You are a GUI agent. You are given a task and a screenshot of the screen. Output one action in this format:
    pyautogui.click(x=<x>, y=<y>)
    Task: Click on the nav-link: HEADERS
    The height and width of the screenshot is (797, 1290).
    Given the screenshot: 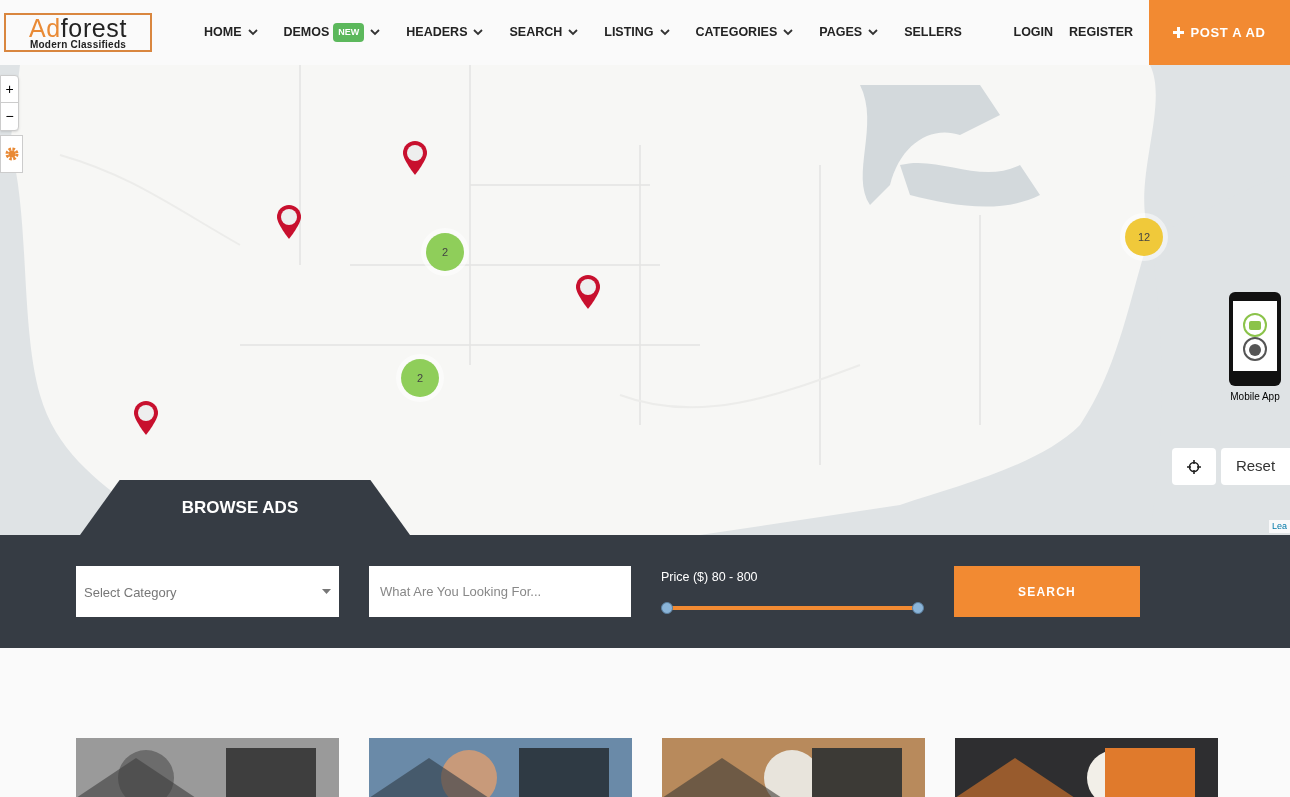 What is the action you would take?
    pyautogui.click(x=445, y=32)
    